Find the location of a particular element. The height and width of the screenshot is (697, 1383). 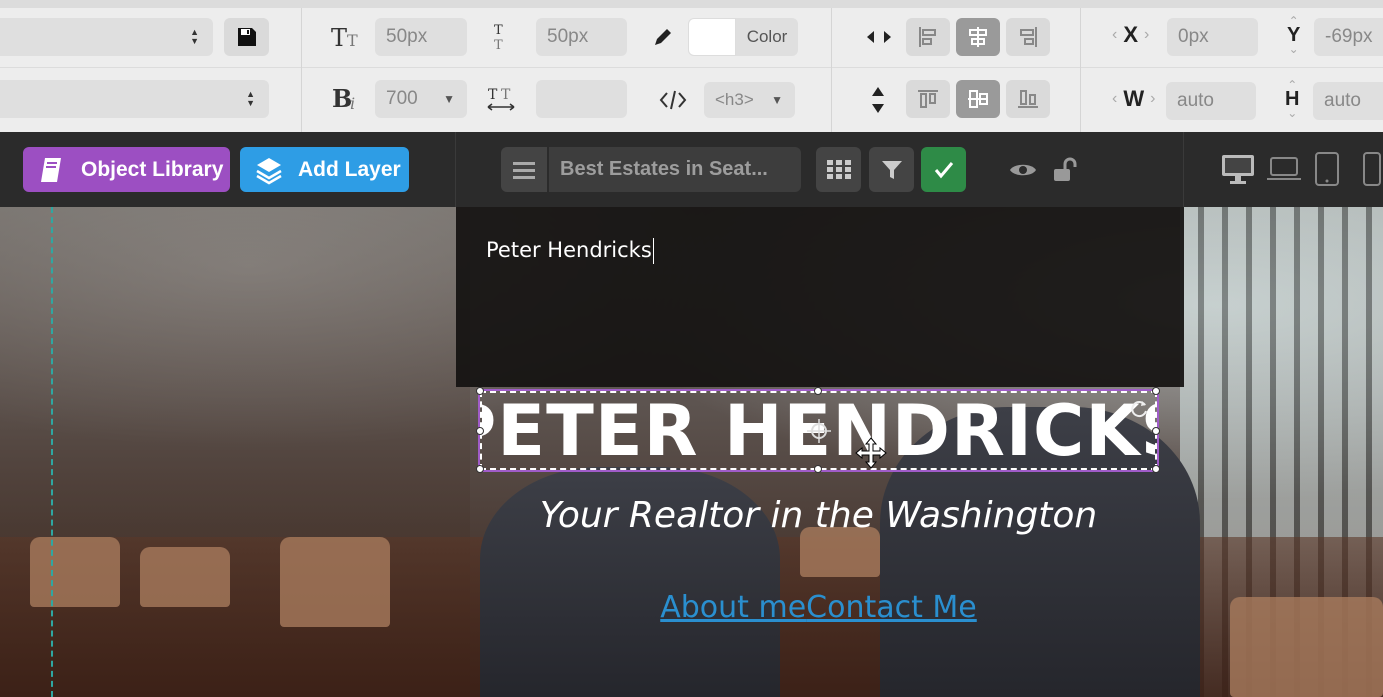

y-value: -69px is located at coordinates (1349, 36).